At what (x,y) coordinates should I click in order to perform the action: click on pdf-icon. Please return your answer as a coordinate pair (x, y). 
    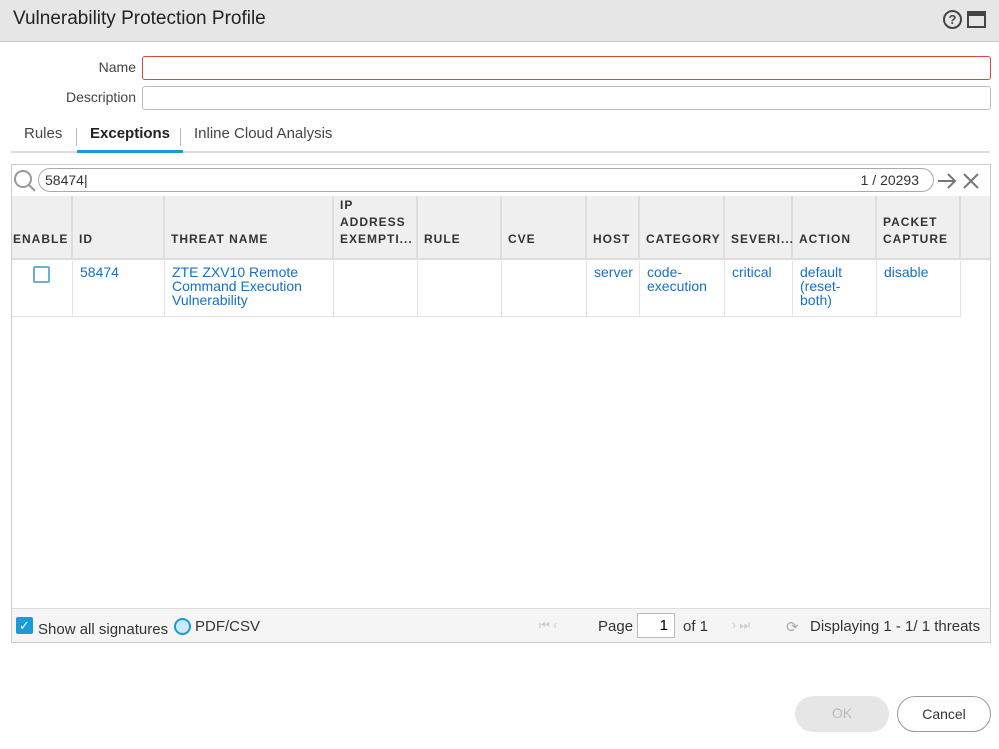
    Looking at the image, I should click on (182, 626).